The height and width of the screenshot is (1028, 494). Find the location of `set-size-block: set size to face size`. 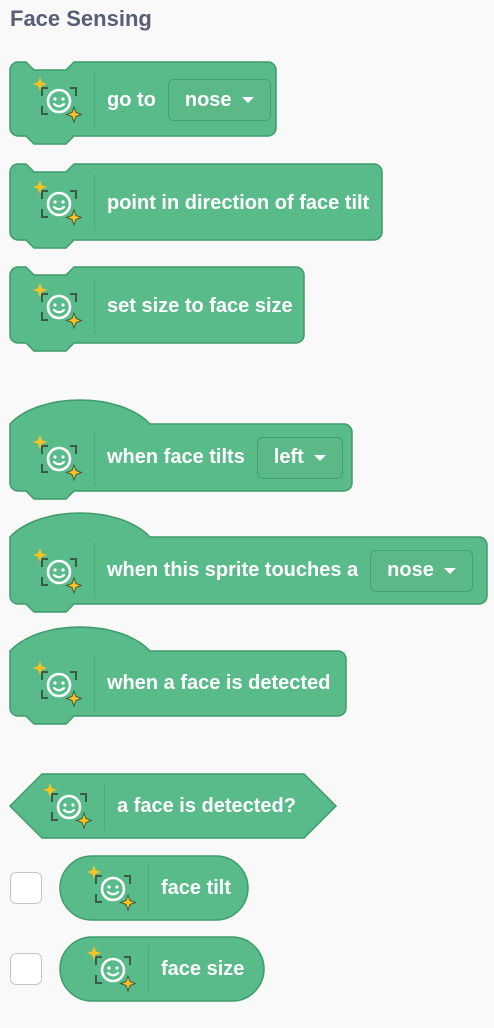

set-size-block: set size to face size is located at coordinates (157, 309).